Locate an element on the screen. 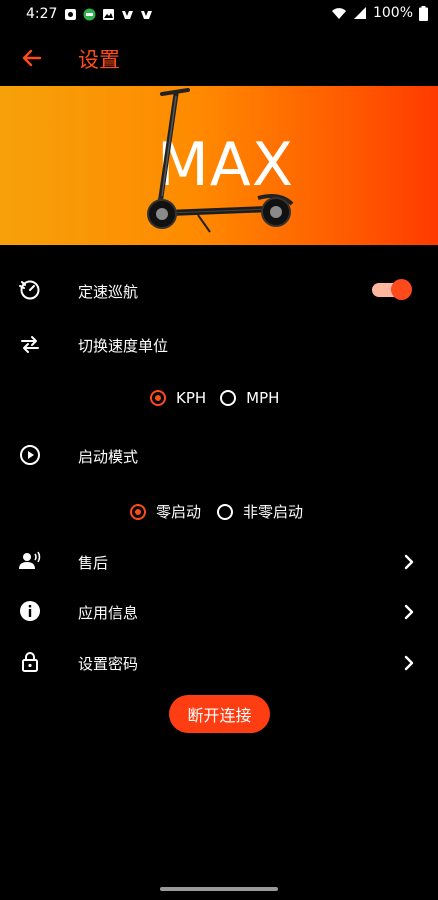  start-mode-radio-group: 零启动 非零启动 is located at coordinates (216, 511).